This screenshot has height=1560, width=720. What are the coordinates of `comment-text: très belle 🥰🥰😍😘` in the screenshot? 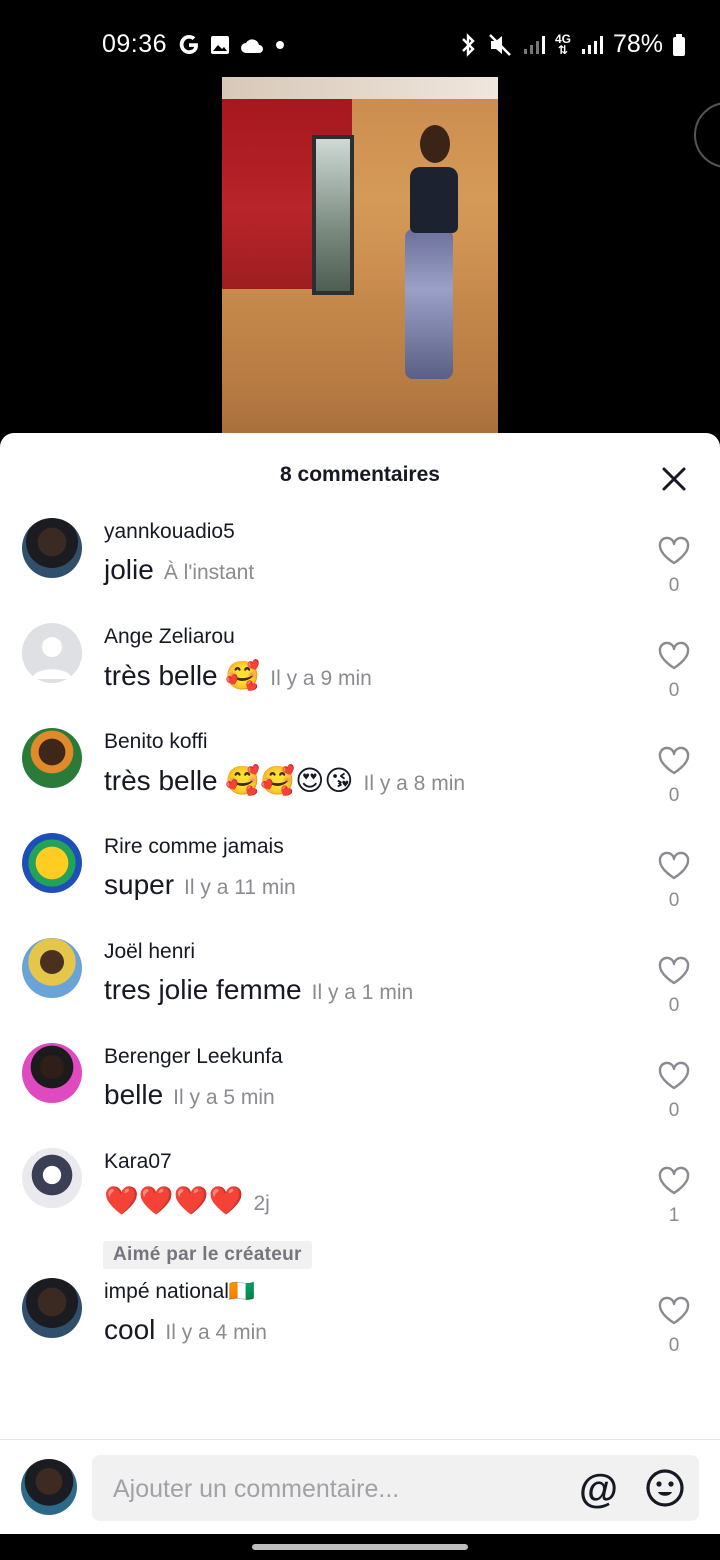 It's located at (229, 780).